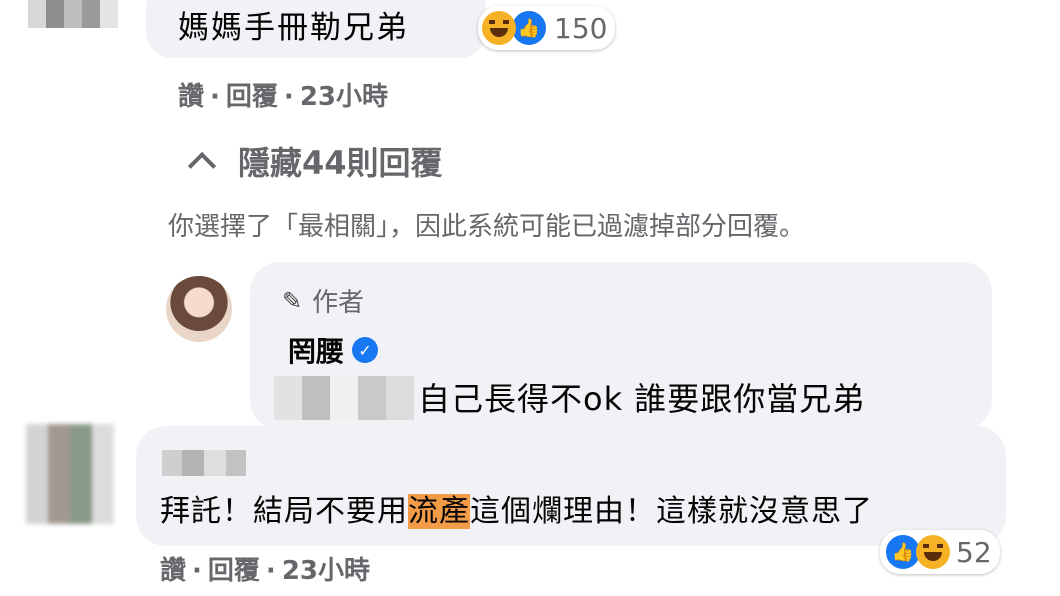 The height and width of the screenshot is (596, 1060). I want to click on comment-text-part: 拜託！結局不要用, so click(284, 511).